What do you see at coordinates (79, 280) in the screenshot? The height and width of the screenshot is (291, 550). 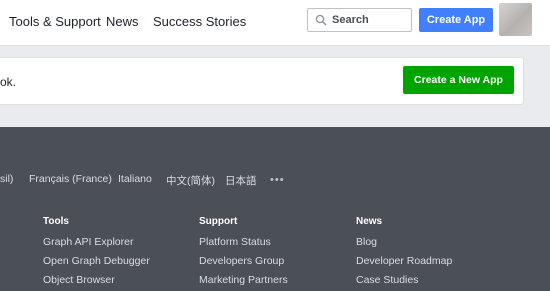 I see `footer-link-object-browser: Object Browser` at bounding box center [79, 280].